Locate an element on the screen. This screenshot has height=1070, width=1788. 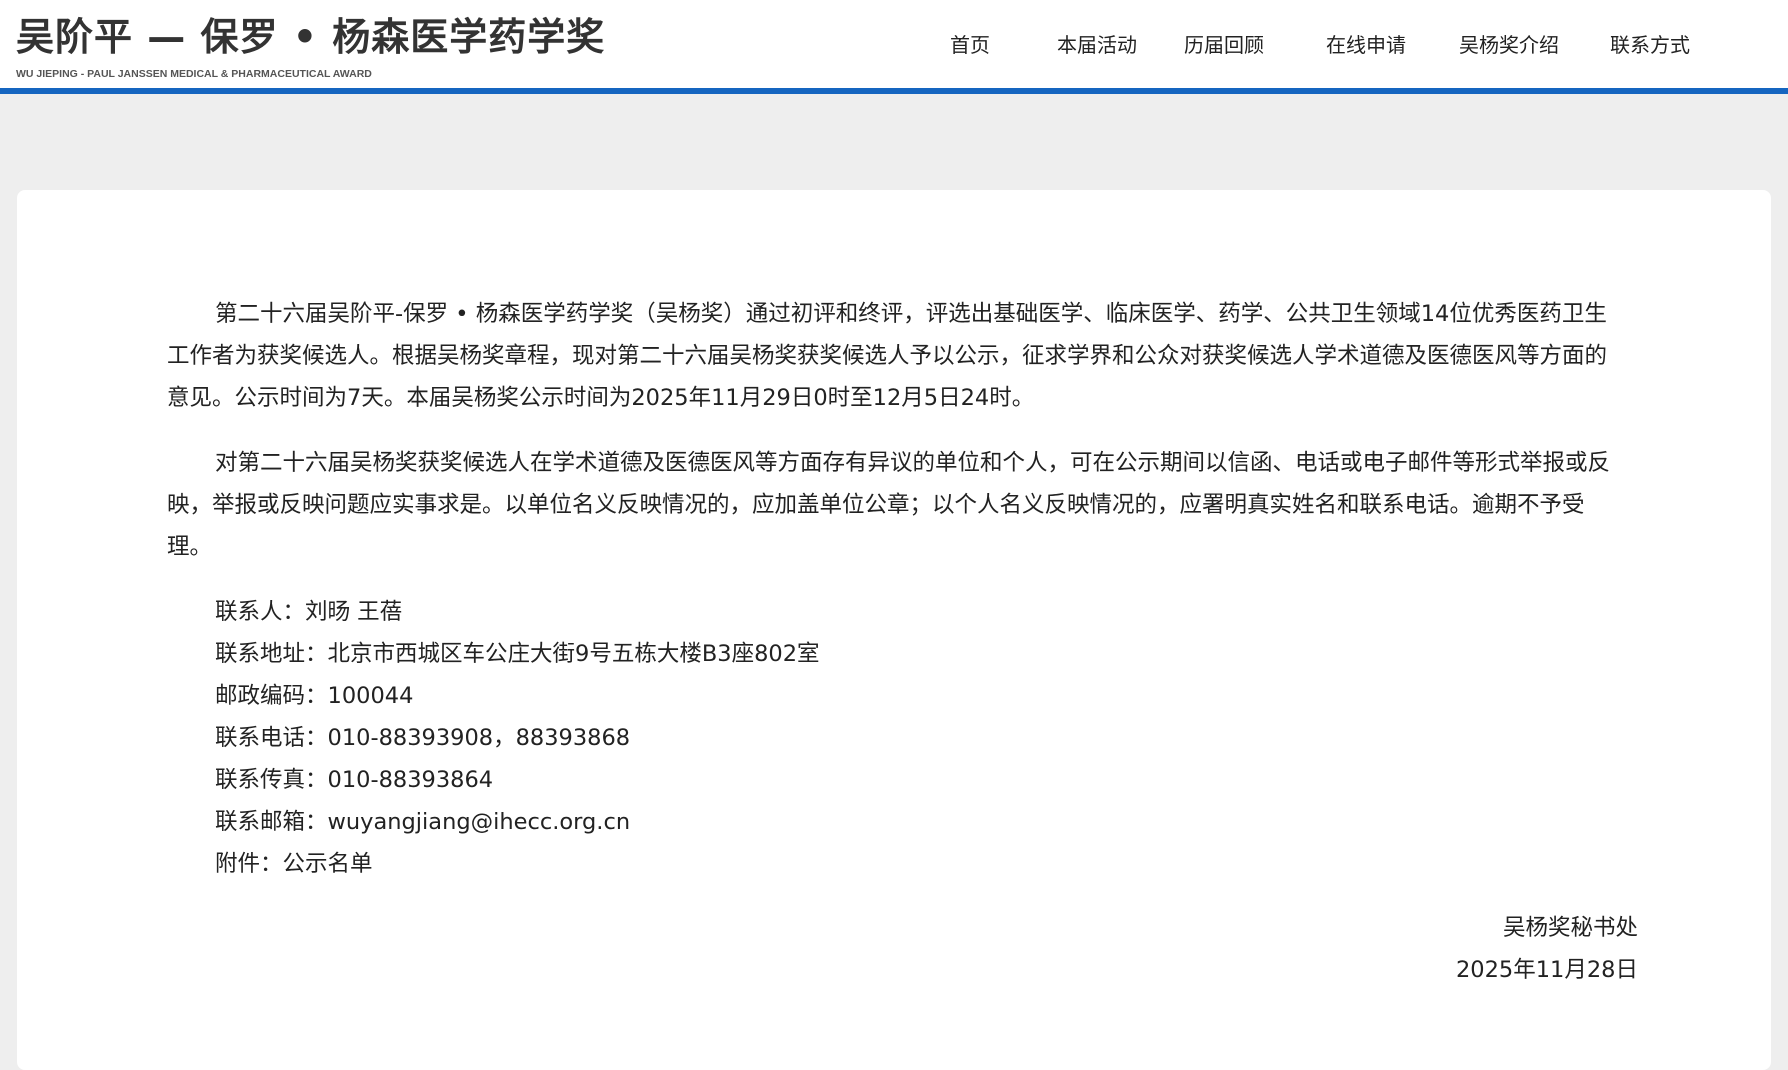
brand-title: 吴阶平 — 保罗 • 杨森医学药学奖 is located at coordinates (311, 37).